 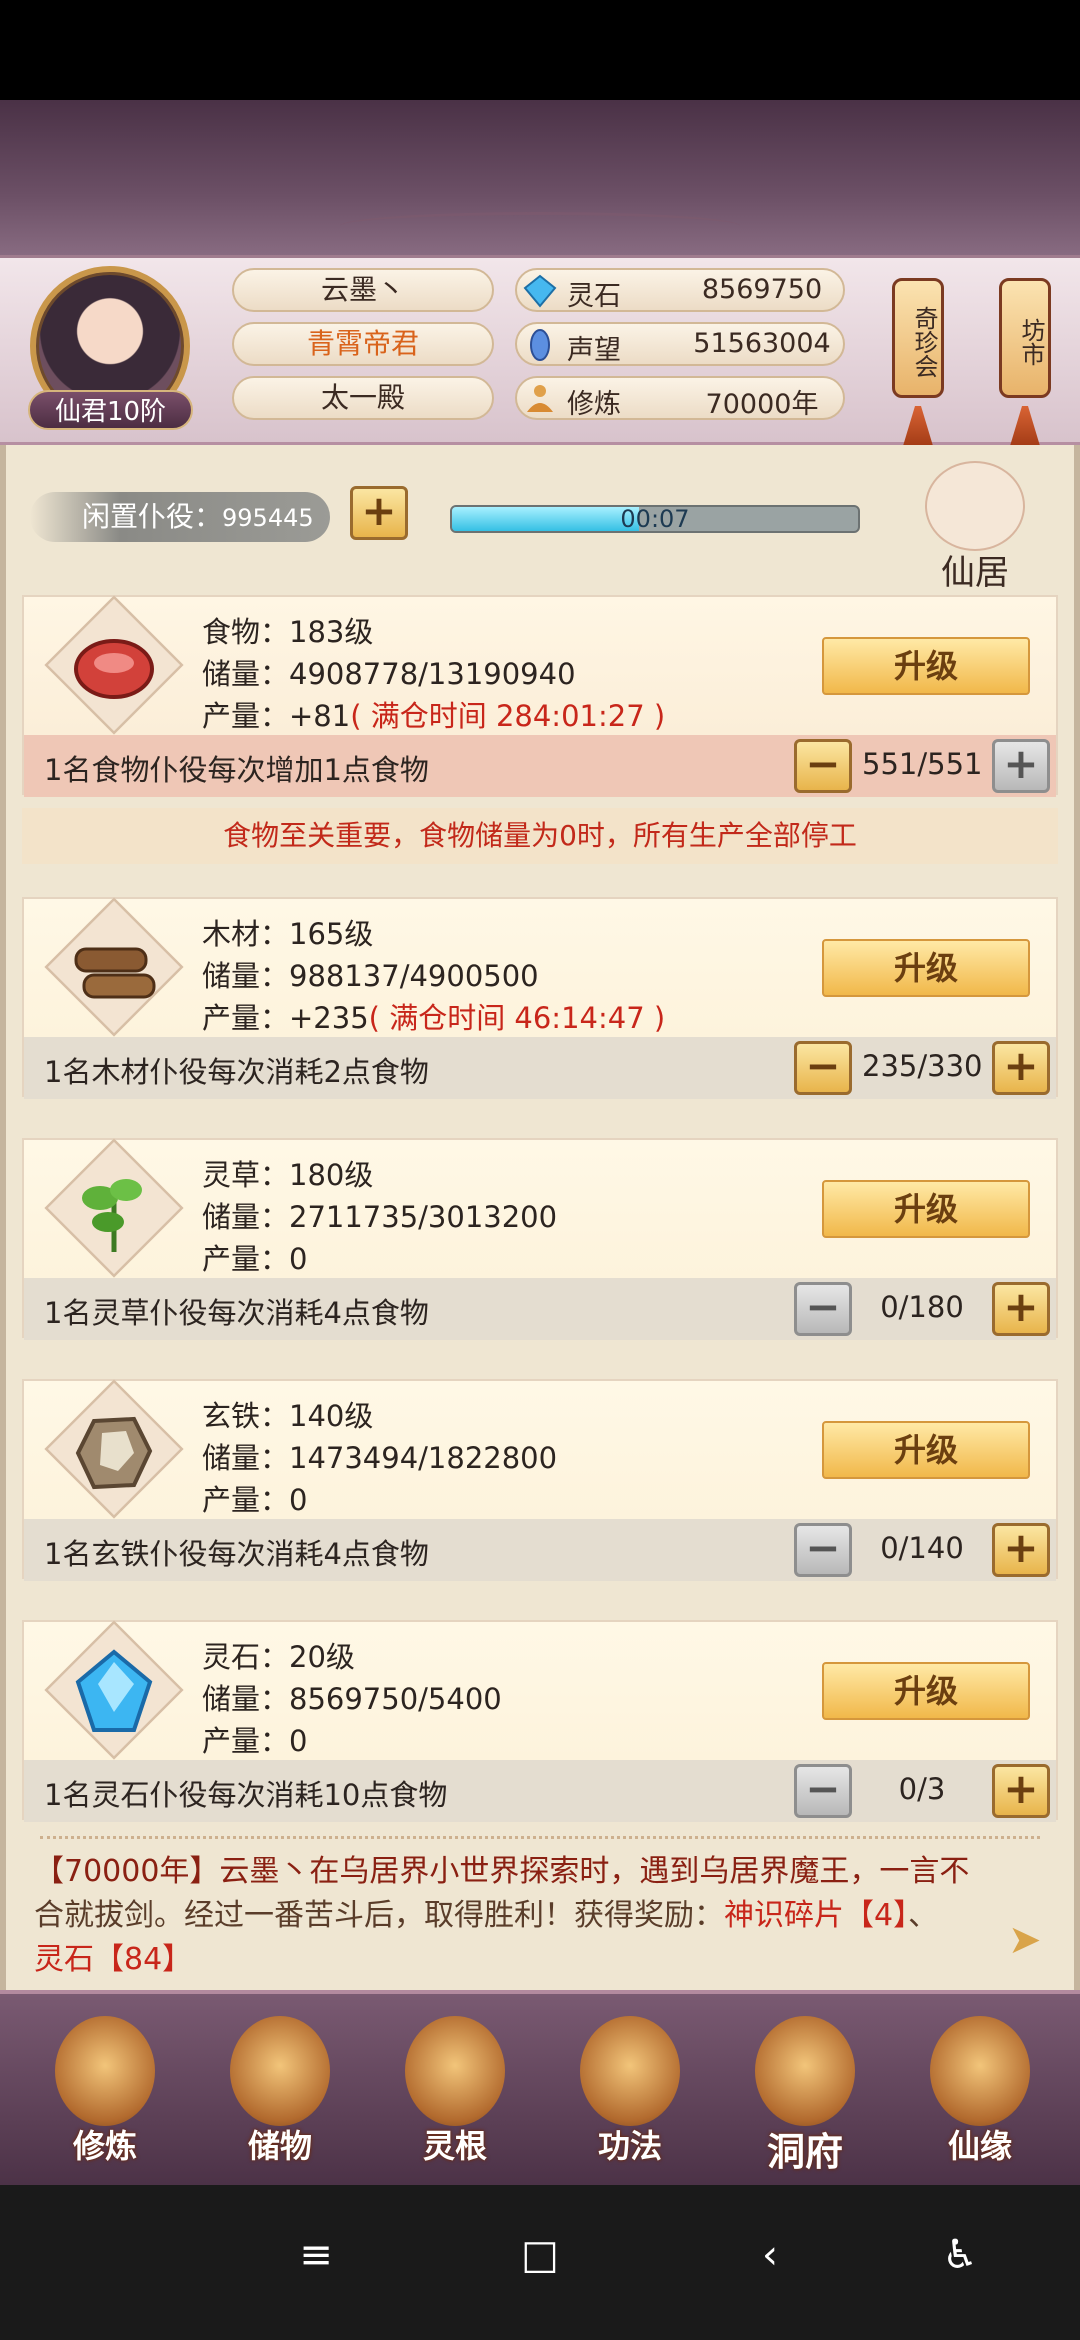 What do you see at coordinates (540, 398) in the screenshot?
I see `meditation-icon` at bounding box center [540, 398].